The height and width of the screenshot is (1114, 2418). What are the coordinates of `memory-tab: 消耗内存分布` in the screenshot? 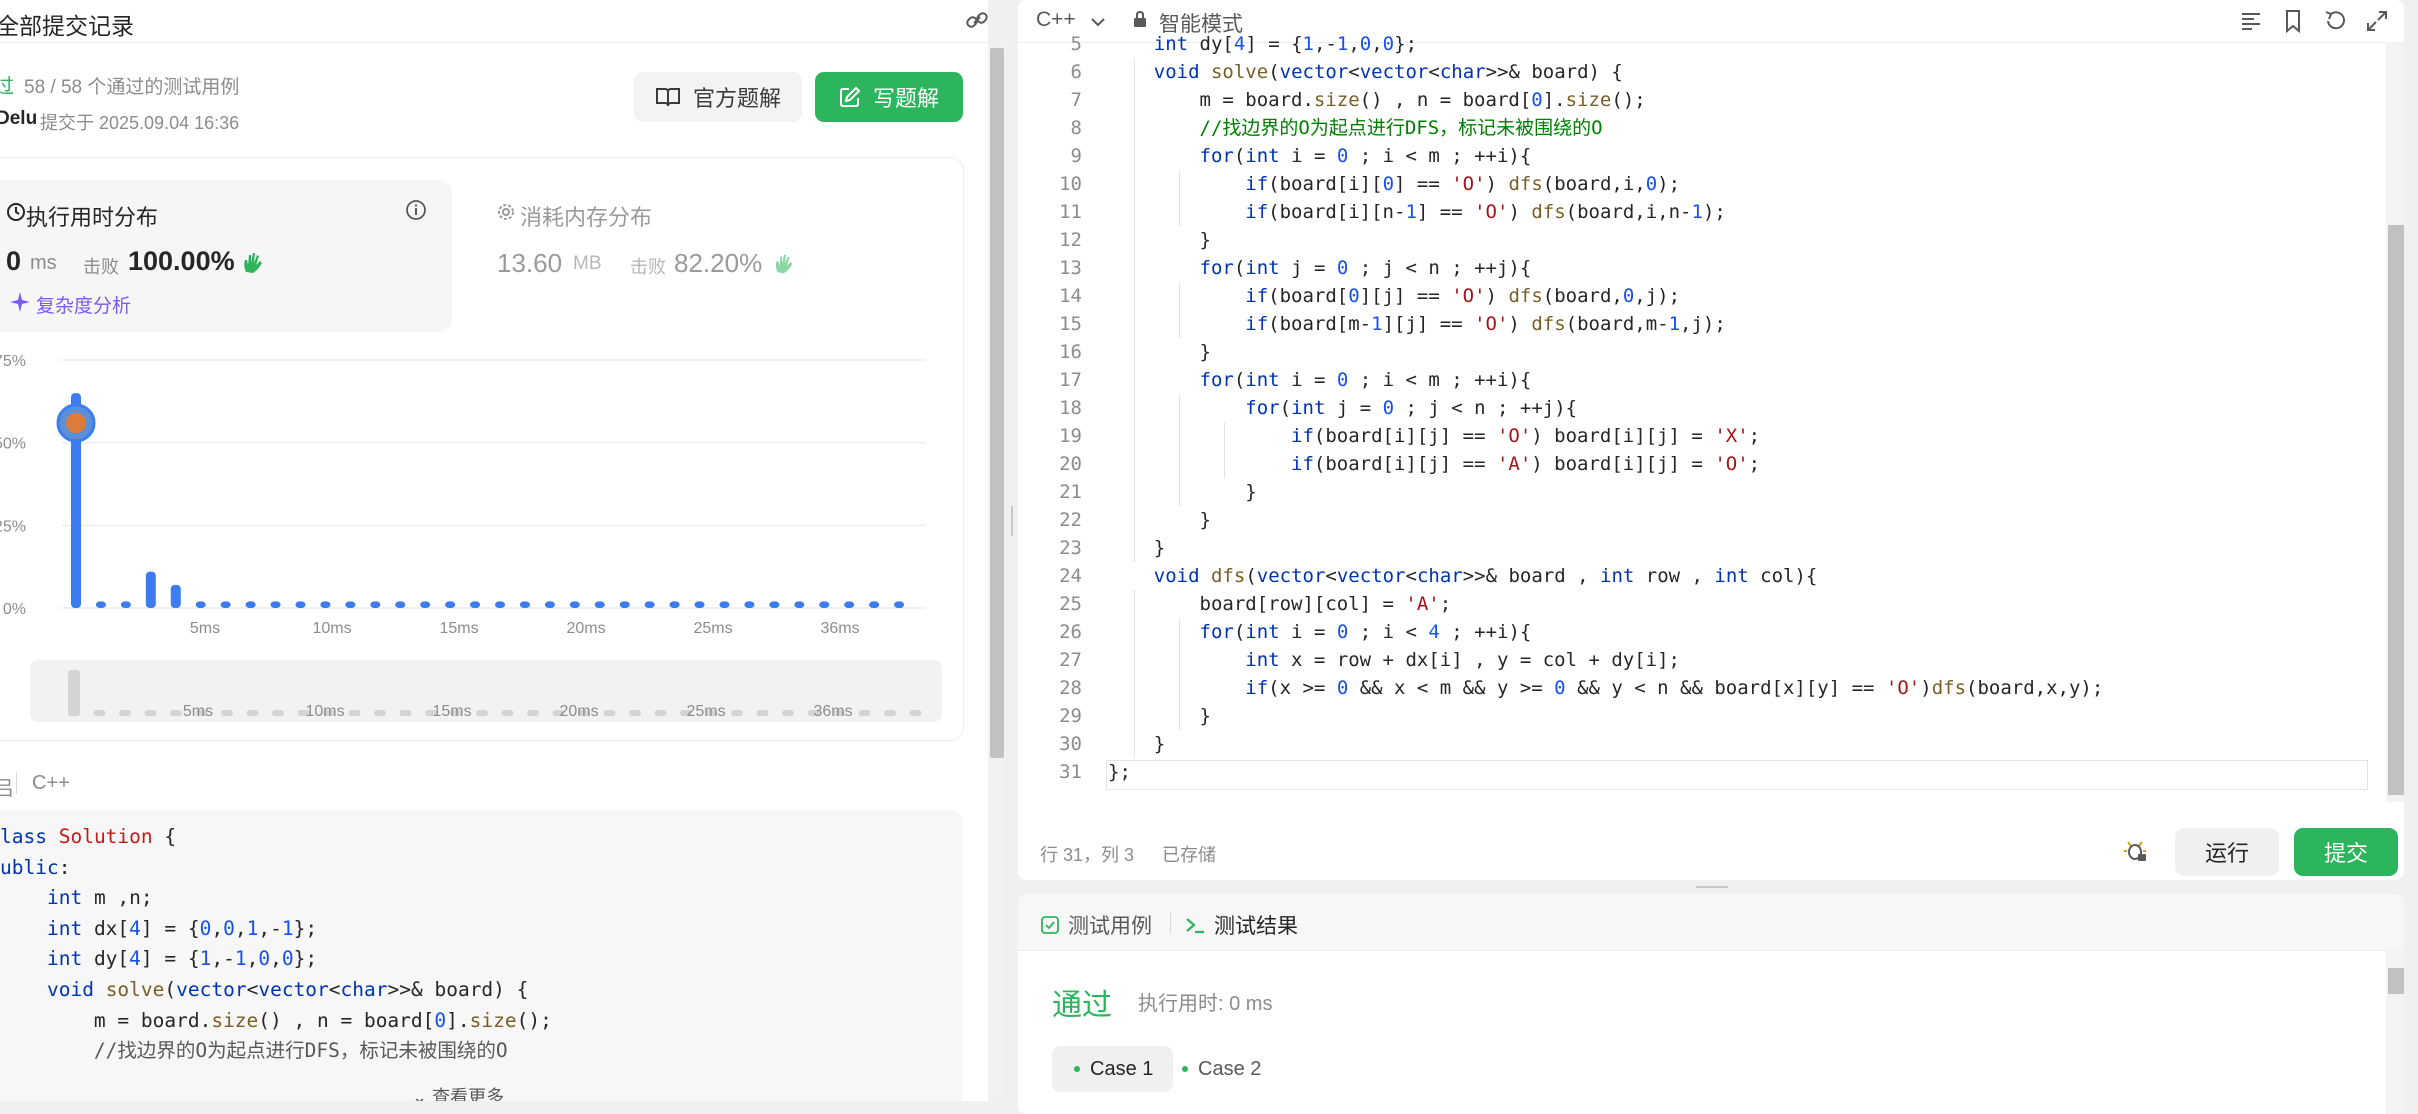 It's located at (586, 216).